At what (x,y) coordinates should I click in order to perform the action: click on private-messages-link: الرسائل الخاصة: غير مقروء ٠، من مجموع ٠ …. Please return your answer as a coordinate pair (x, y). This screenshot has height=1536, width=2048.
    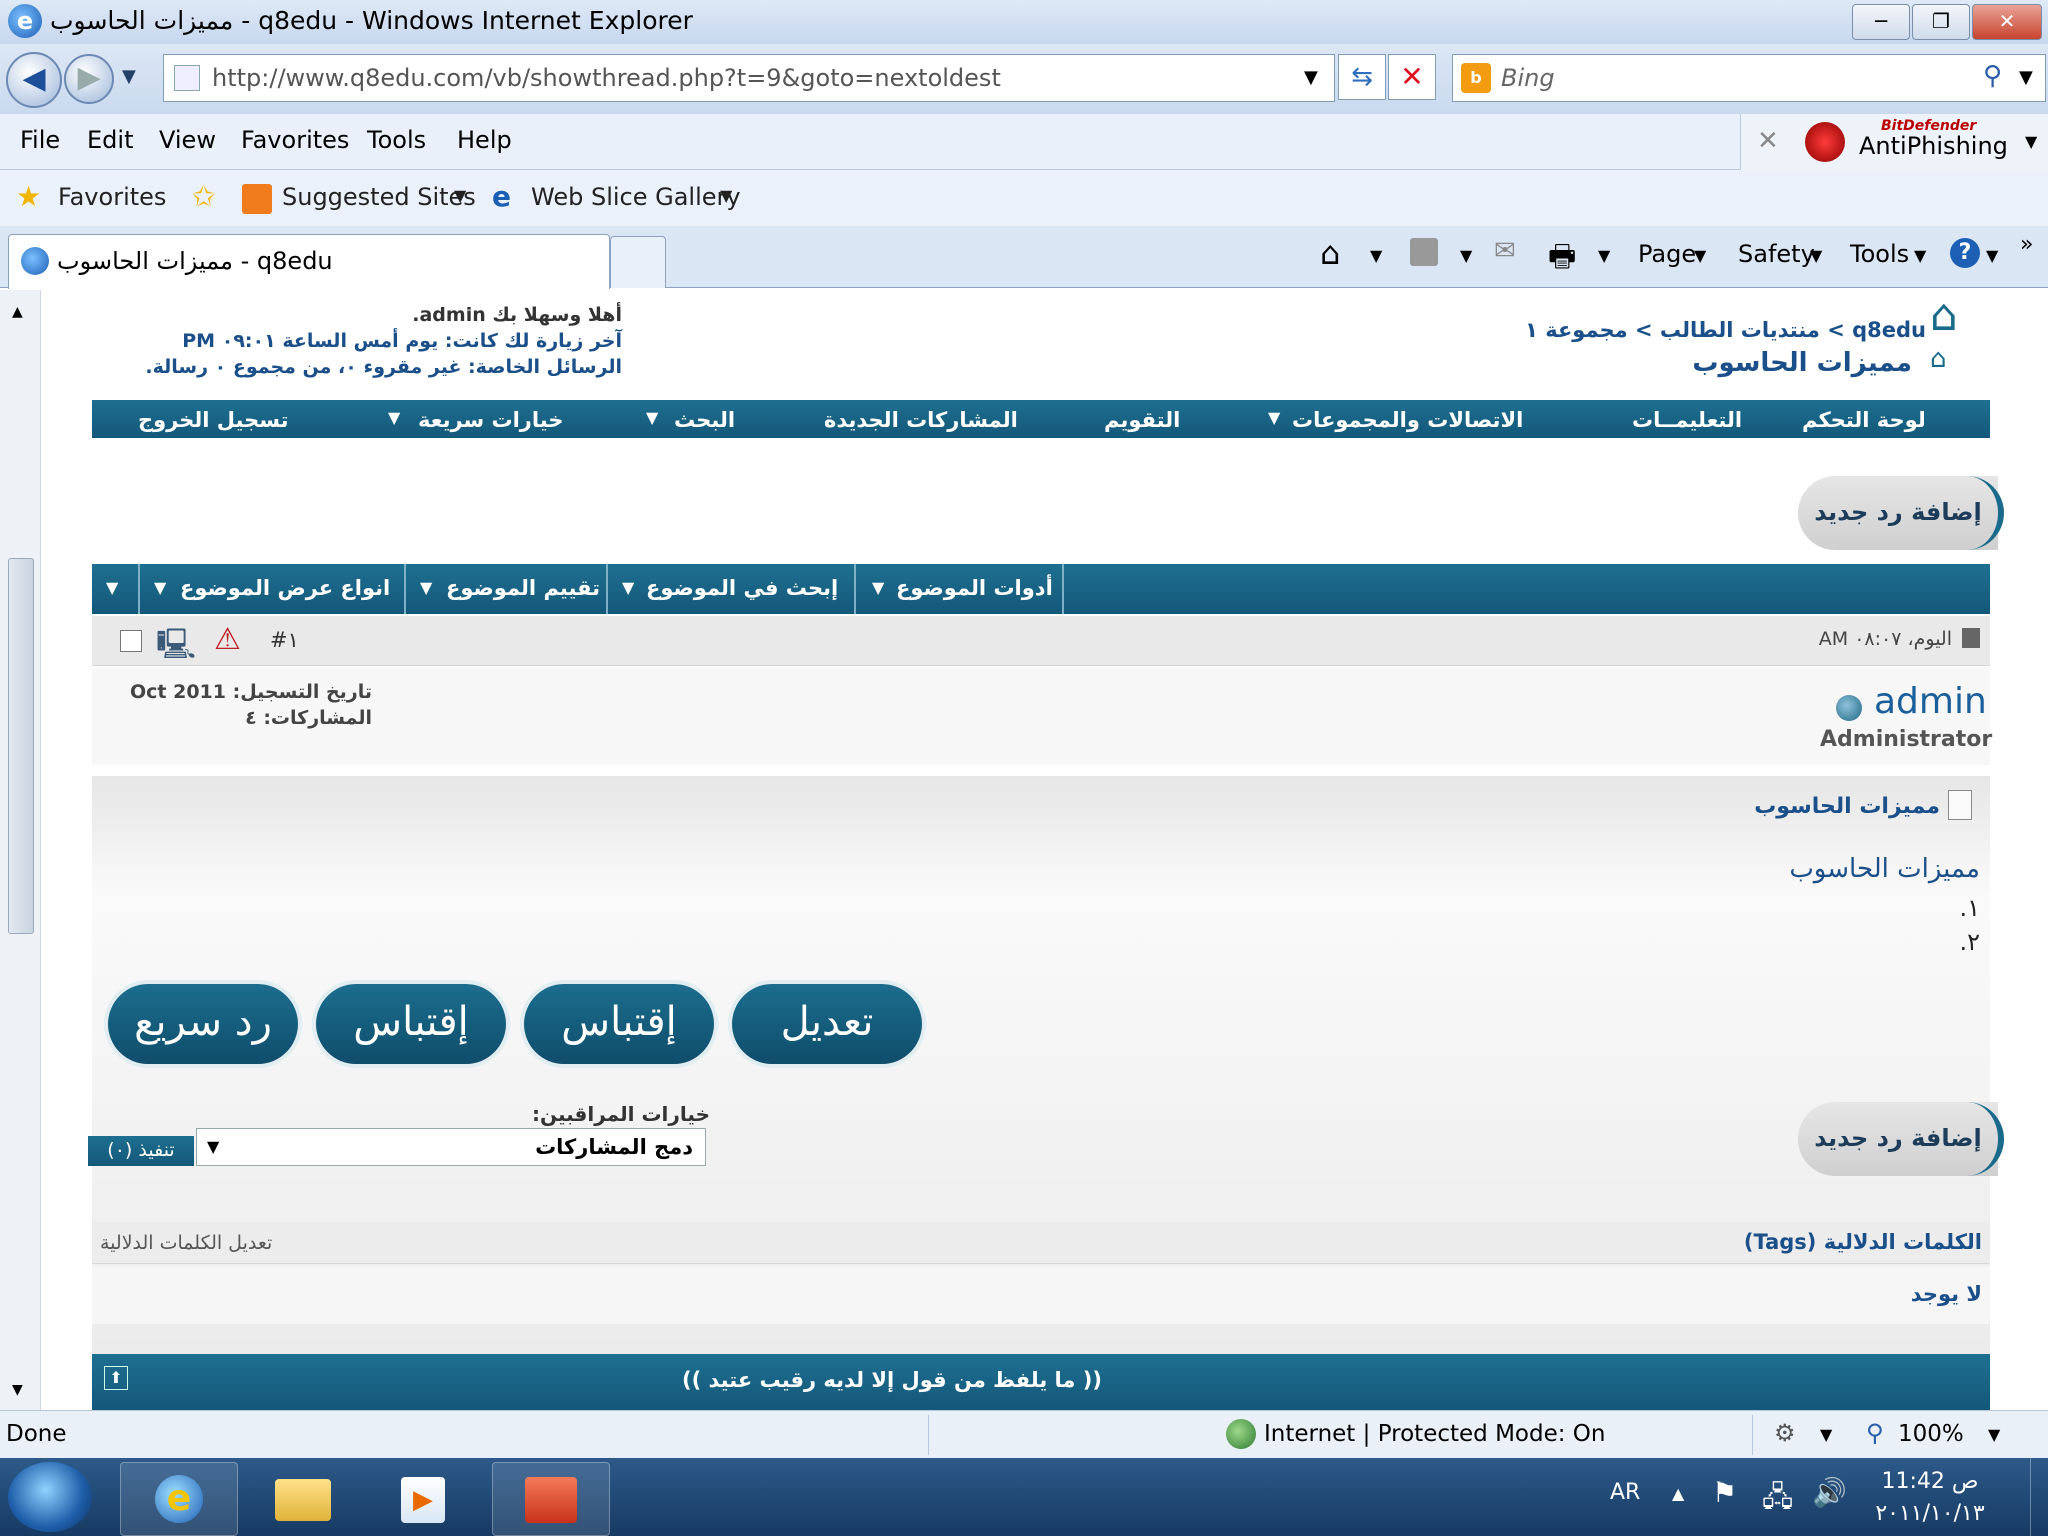
    Looking at the image, I should click on (361, 367).